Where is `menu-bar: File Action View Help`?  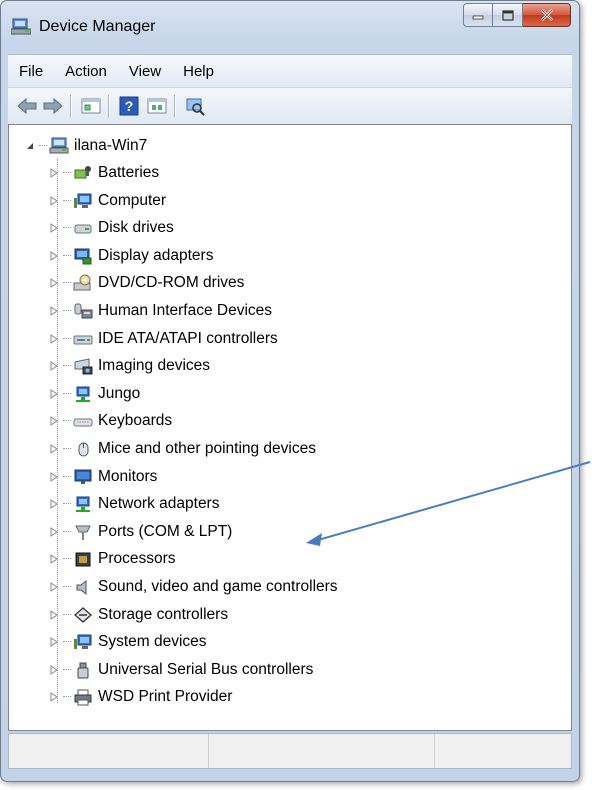
menu-bar: File Action View Help is located at coordinates (290, 70).